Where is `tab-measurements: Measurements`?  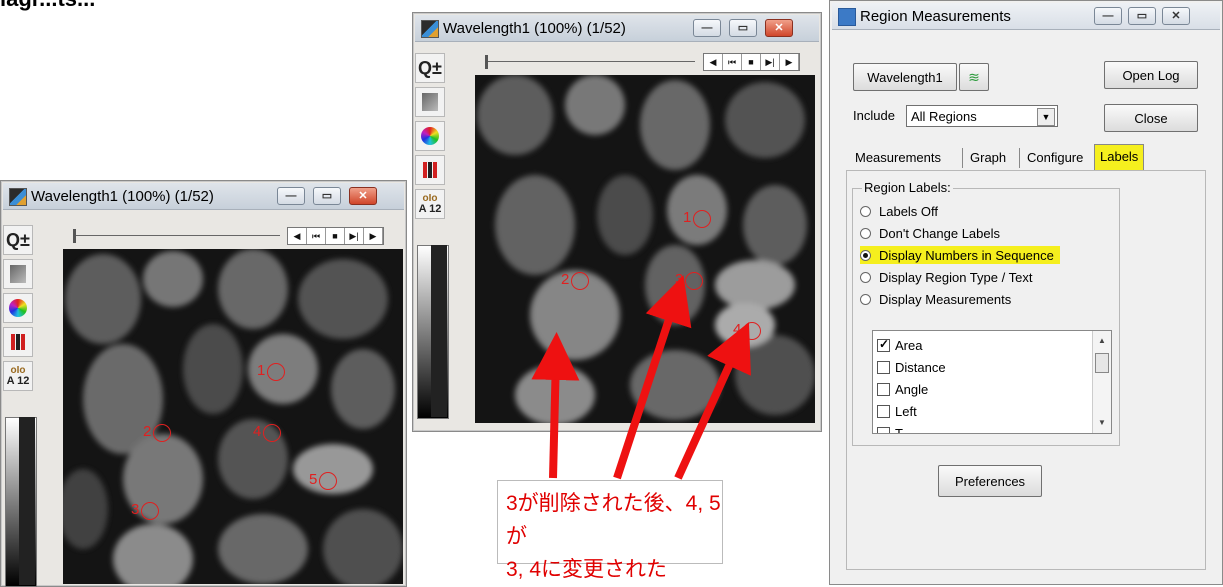 tab-measurements: Measurements is located at coordinates (898, 158).